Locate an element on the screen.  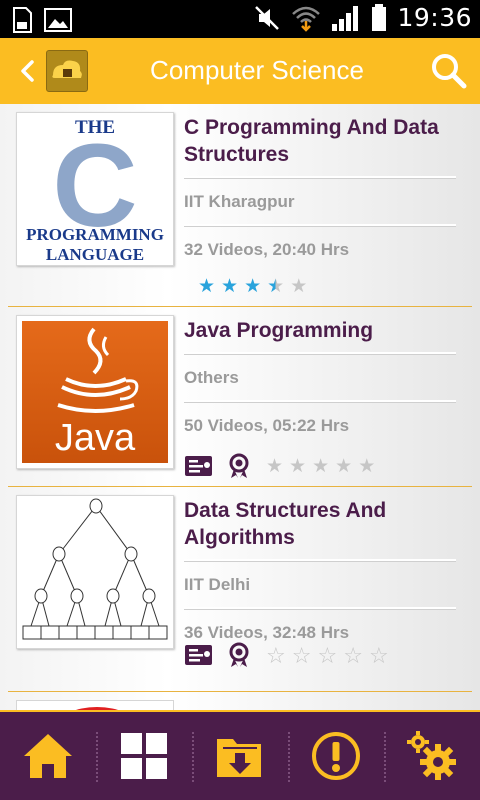
image-icon is located at coordinates (58, 20).